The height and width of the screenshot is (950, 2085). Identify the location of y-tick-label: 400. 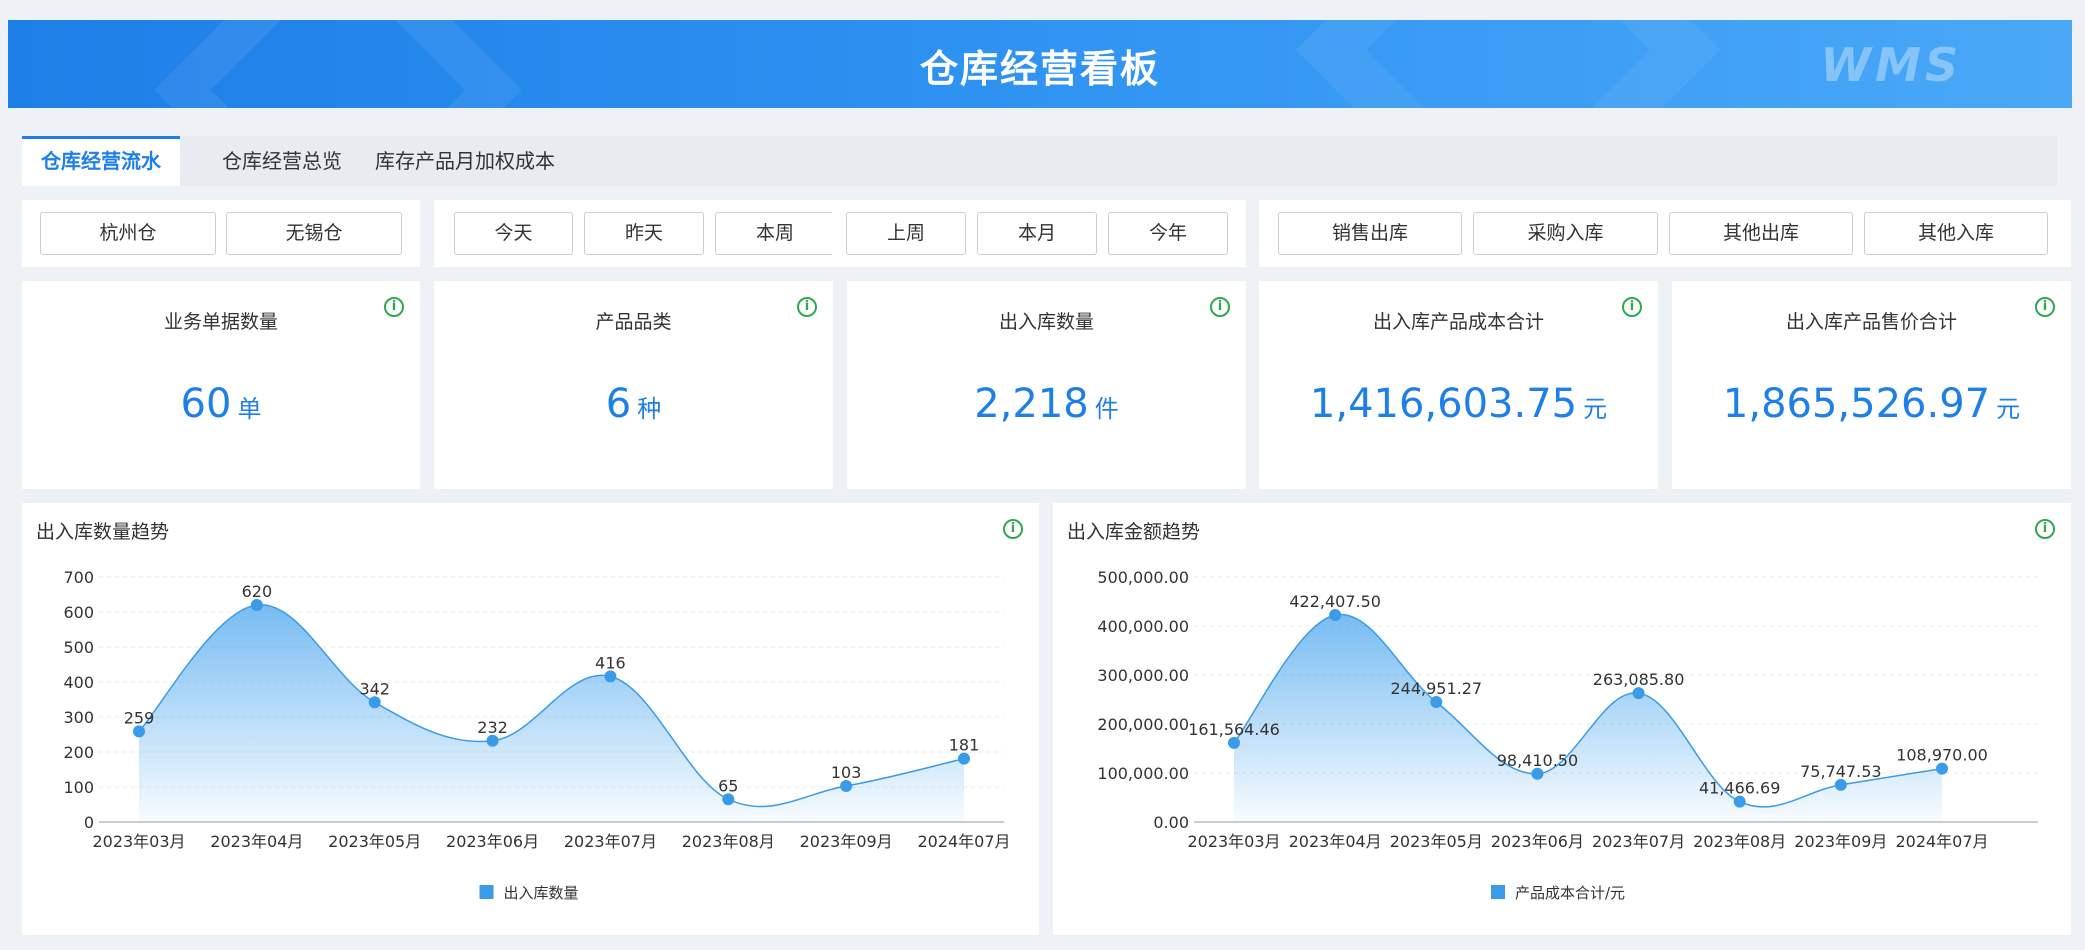
(78, 682).